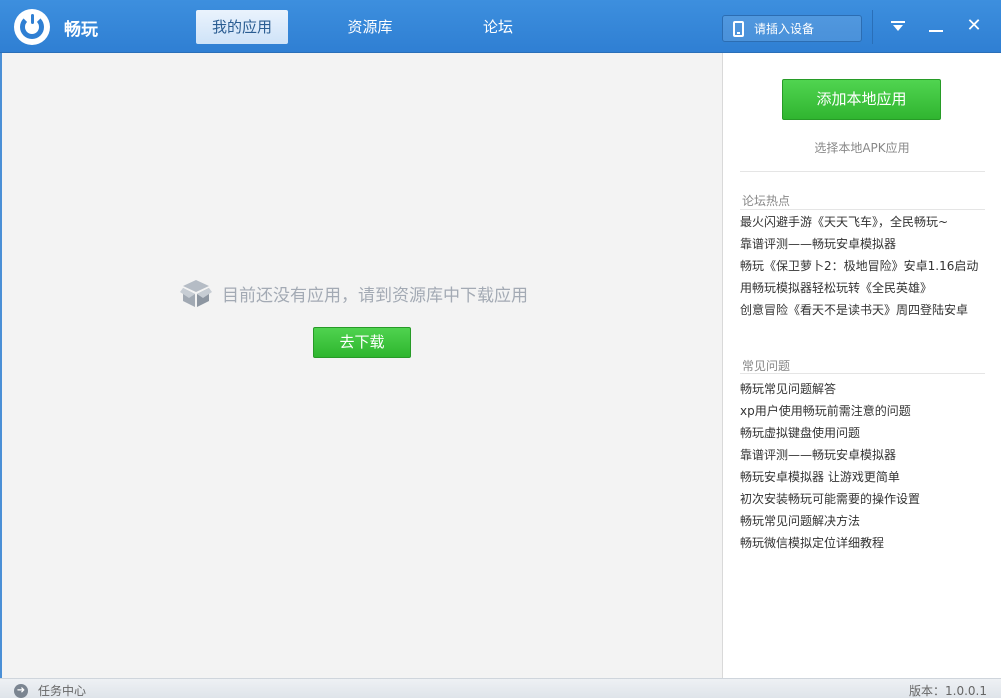 The height and width of the screenshot is (698, 1001). I want to click on dropdown-menu-button, so click(898, 26).